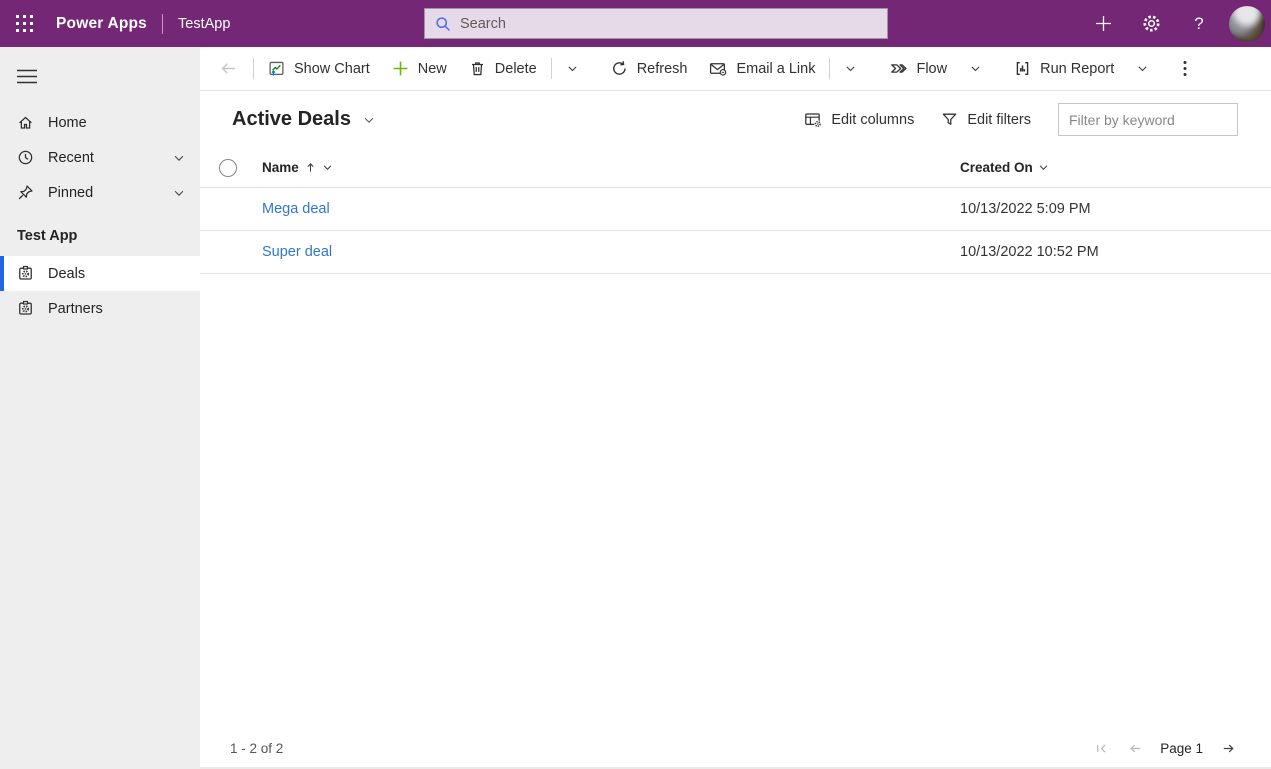 Image resolution: width=1271 pixels, height=769 pixels. I want to click on edit-filters-icon, so click(950, 119).